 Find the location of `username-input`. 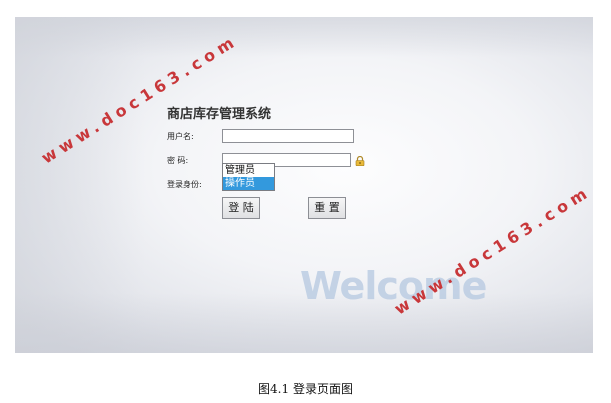

username-input is located at coordinates (288, 136).